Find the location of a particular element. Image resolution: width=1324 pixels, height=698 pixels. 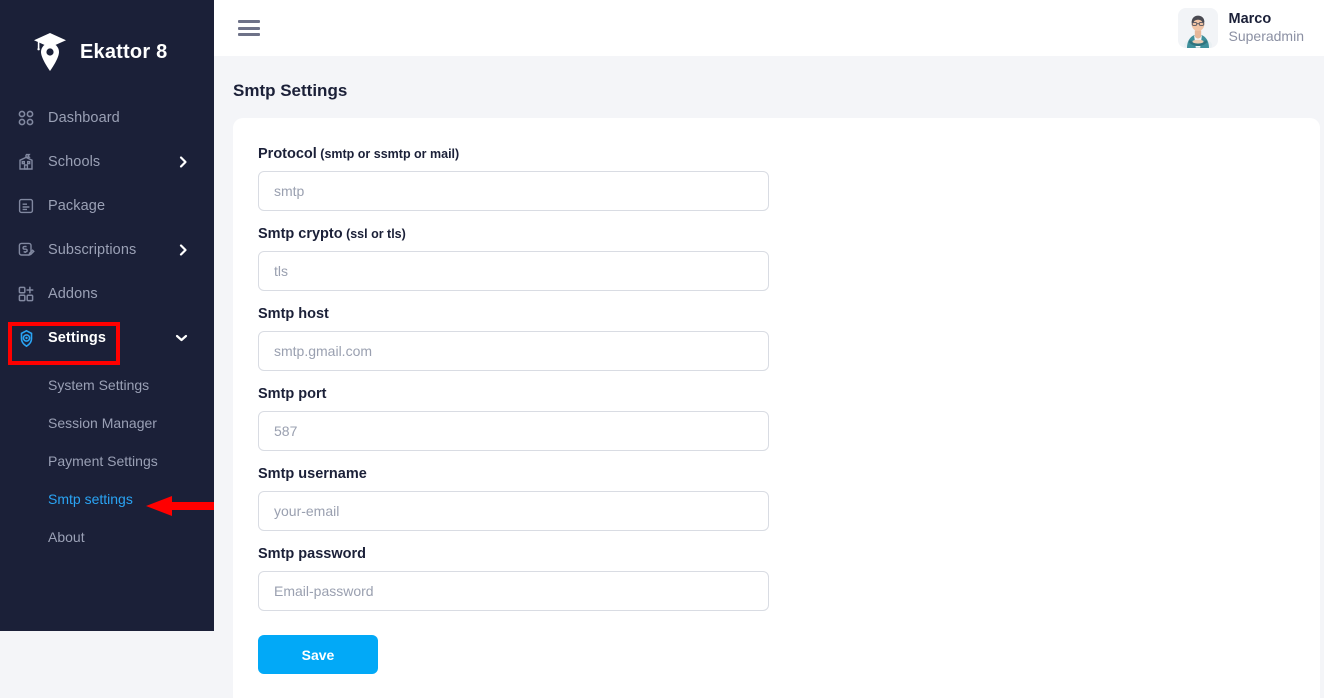

field-smtp-port: Smtp port is located at coordinates (789, 426).